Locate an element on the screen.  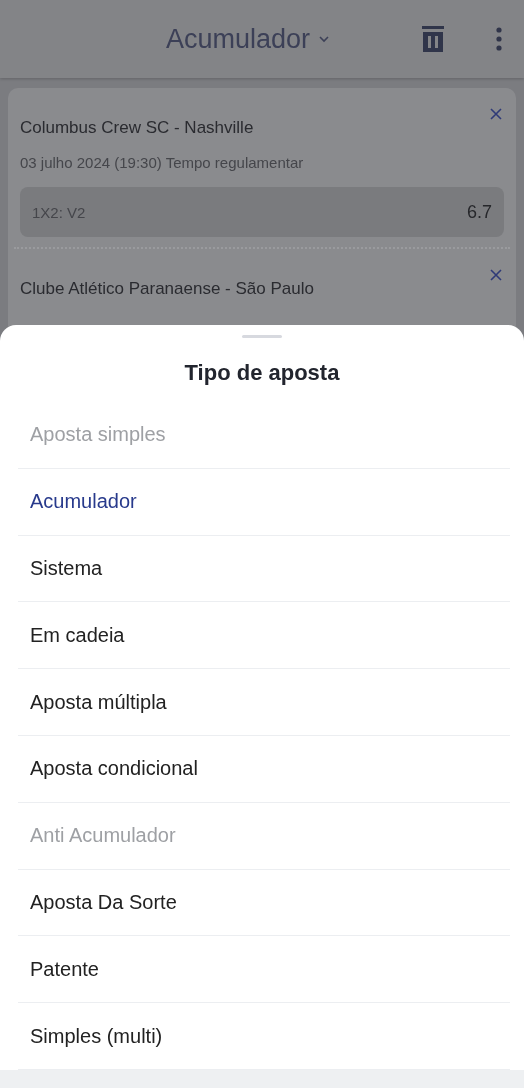
bet-type-option: Aposta condicional is located at coordinates (264, 769).